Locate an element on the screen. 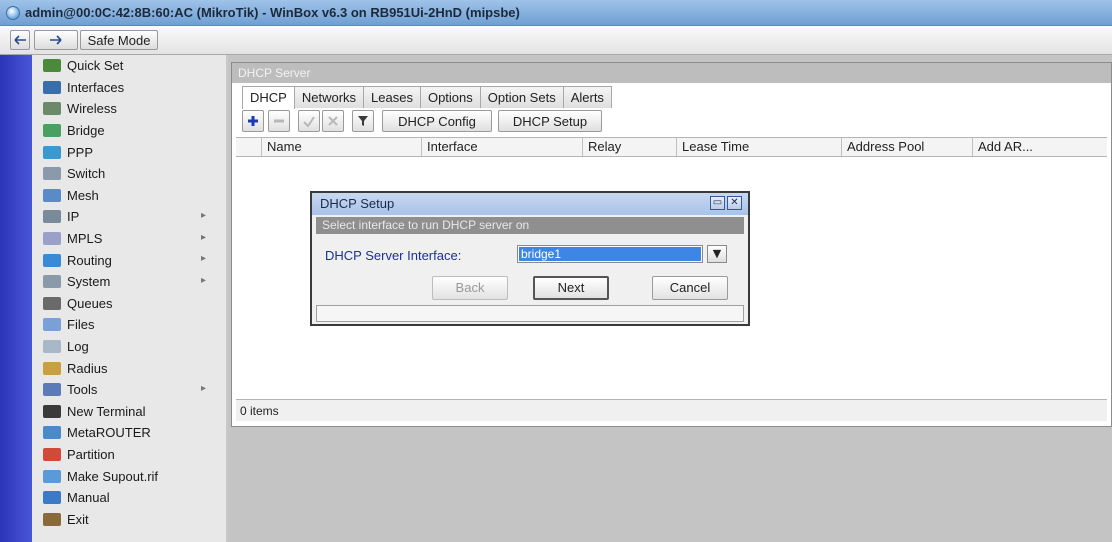 This screenshot has width=1112, height=542. sidebar-stripe is located at coordinates (16, 298).